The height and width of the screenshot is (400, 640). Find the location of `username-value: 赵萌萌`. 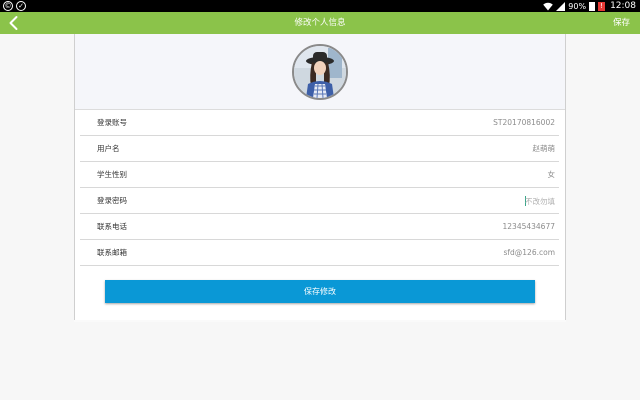

username-value: 赵萌萌 is located at coordinates (544, 149).